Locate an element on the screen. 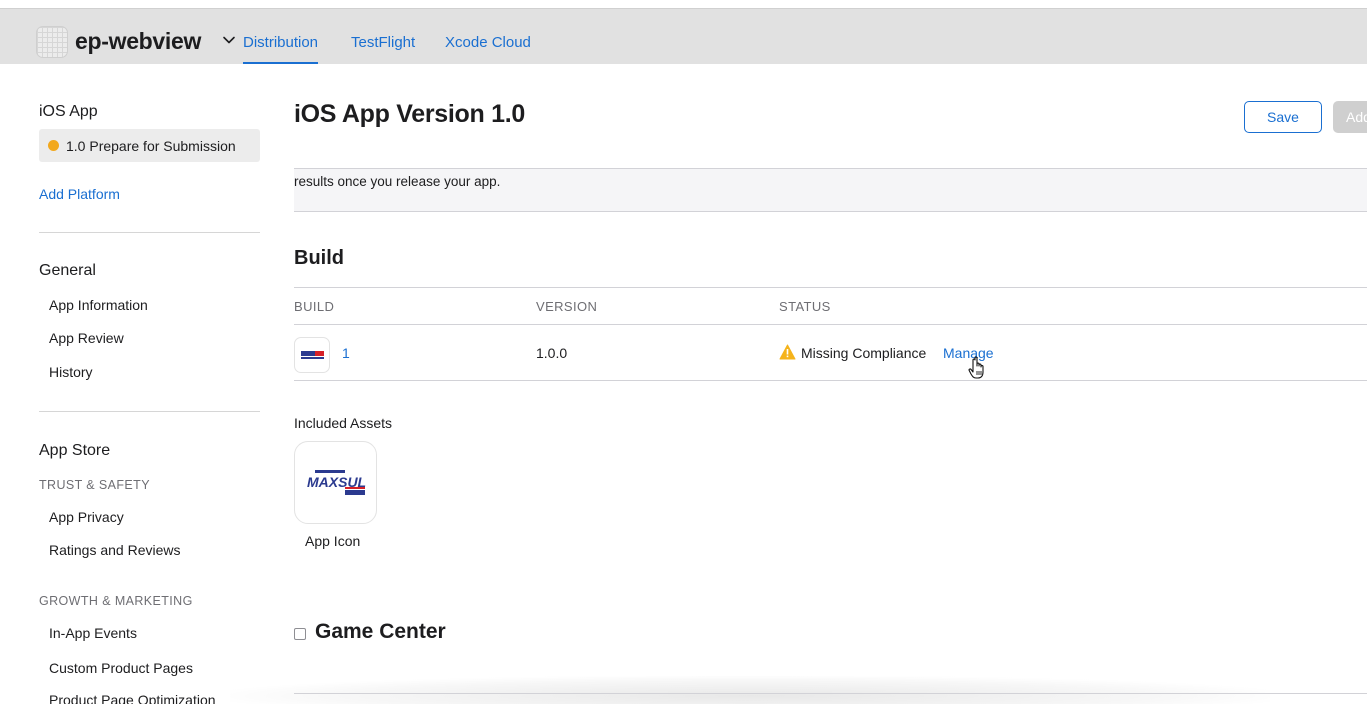  sidebar-item-product-page-optimization: Product Page Optimization is located at coordinates (132, 698).